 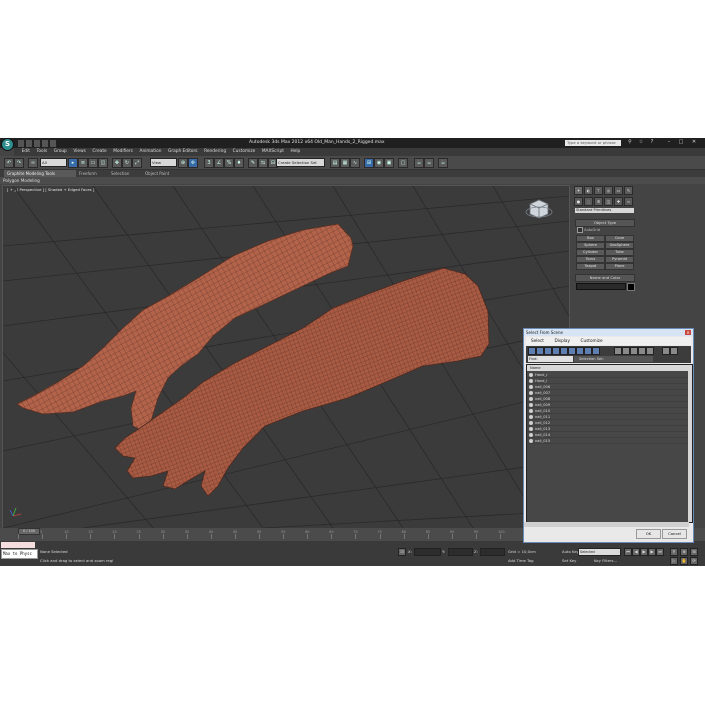 I want to click on rotate-icon: ↻, so click(x=127, y=163).